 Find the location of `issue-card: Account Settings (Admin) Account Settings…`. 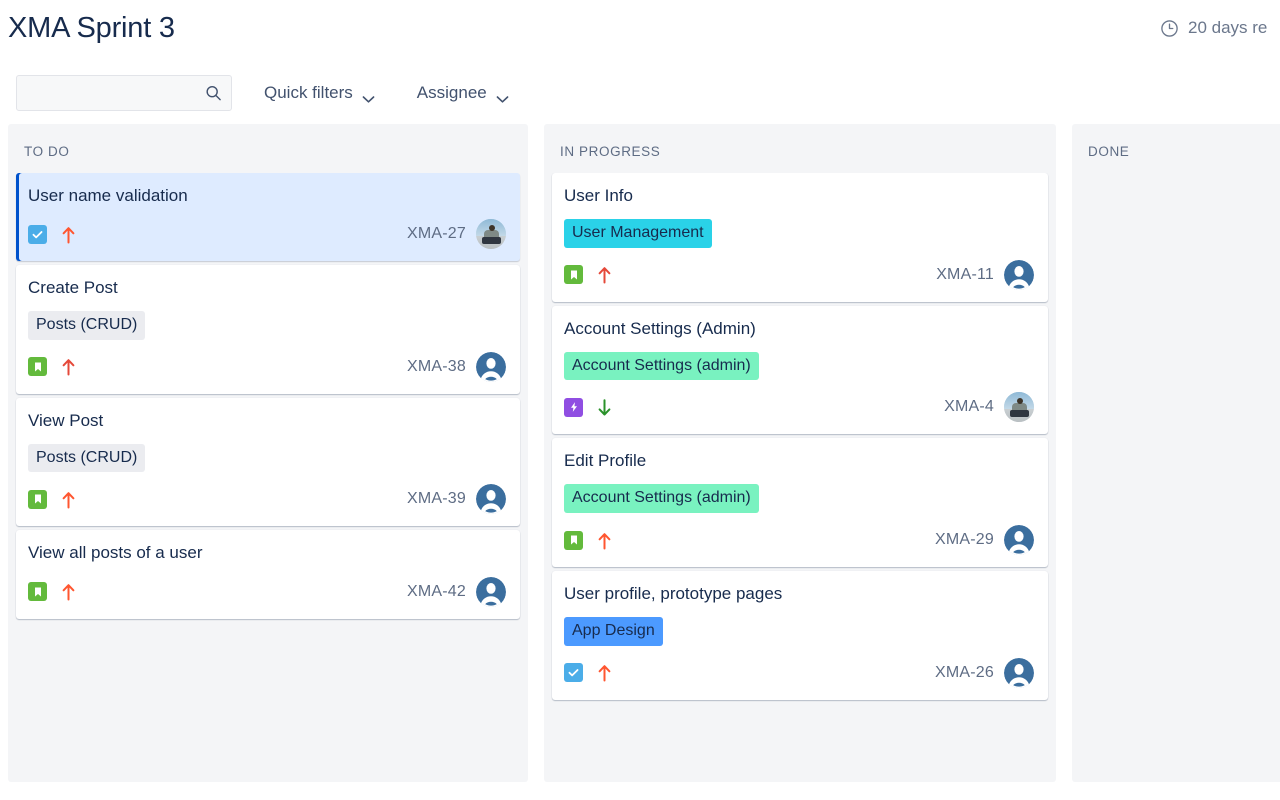

issue-card: Account Settings (Admin) Account Settings… is located at coordinates (800, 370).